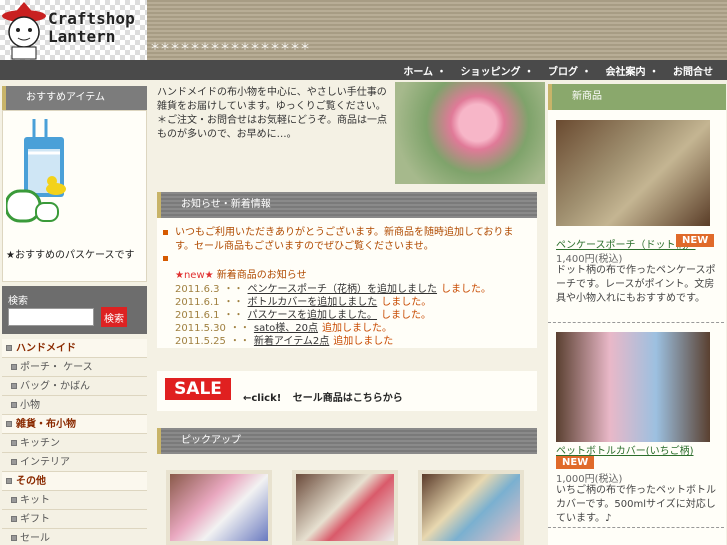 This screenshot has height=545, width=727. Describe the element at coordinates (74, 443) in the screenshot. I see `category-sub: キッチン` at that location.